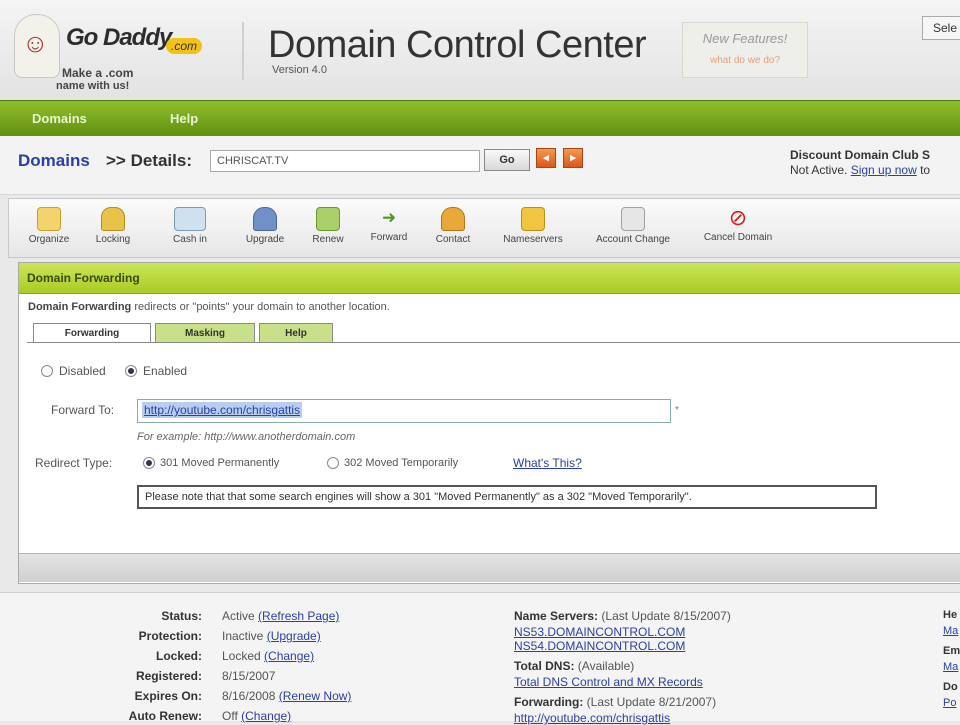 The width and height of the screenshot is (960, 725). What do you see at coordinates (93, 86) in the screenshot?
I see `logo-tagline-2: name with us!` at bounding box center [93, 86].